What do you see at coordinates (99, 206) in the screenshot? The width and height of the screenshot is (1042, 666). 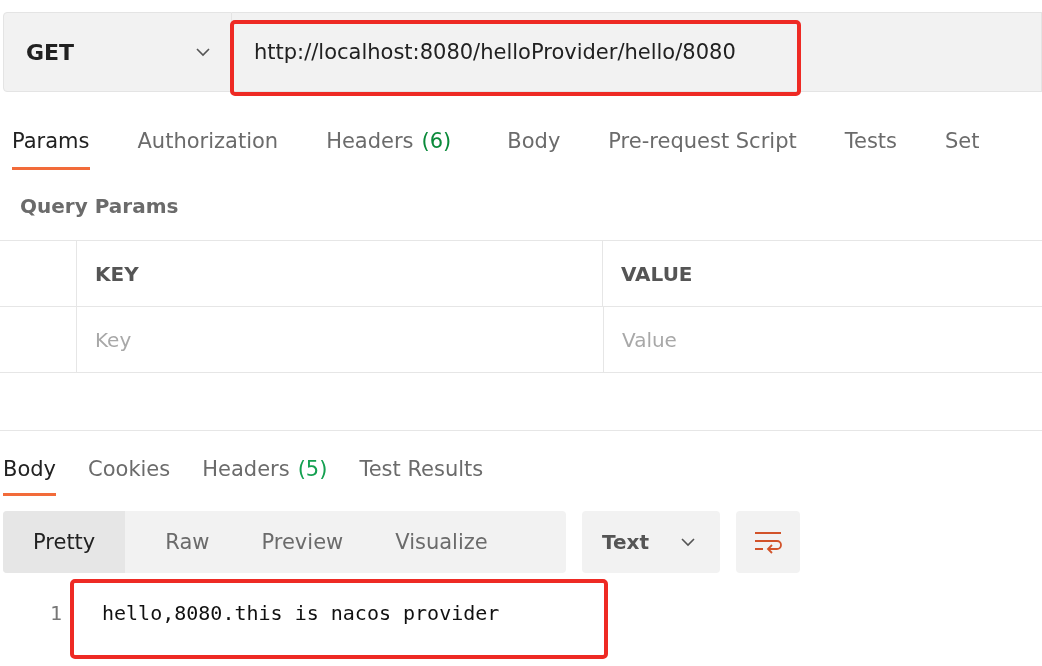 I see `section-title: Query Params` at bounding box center [99, 206].